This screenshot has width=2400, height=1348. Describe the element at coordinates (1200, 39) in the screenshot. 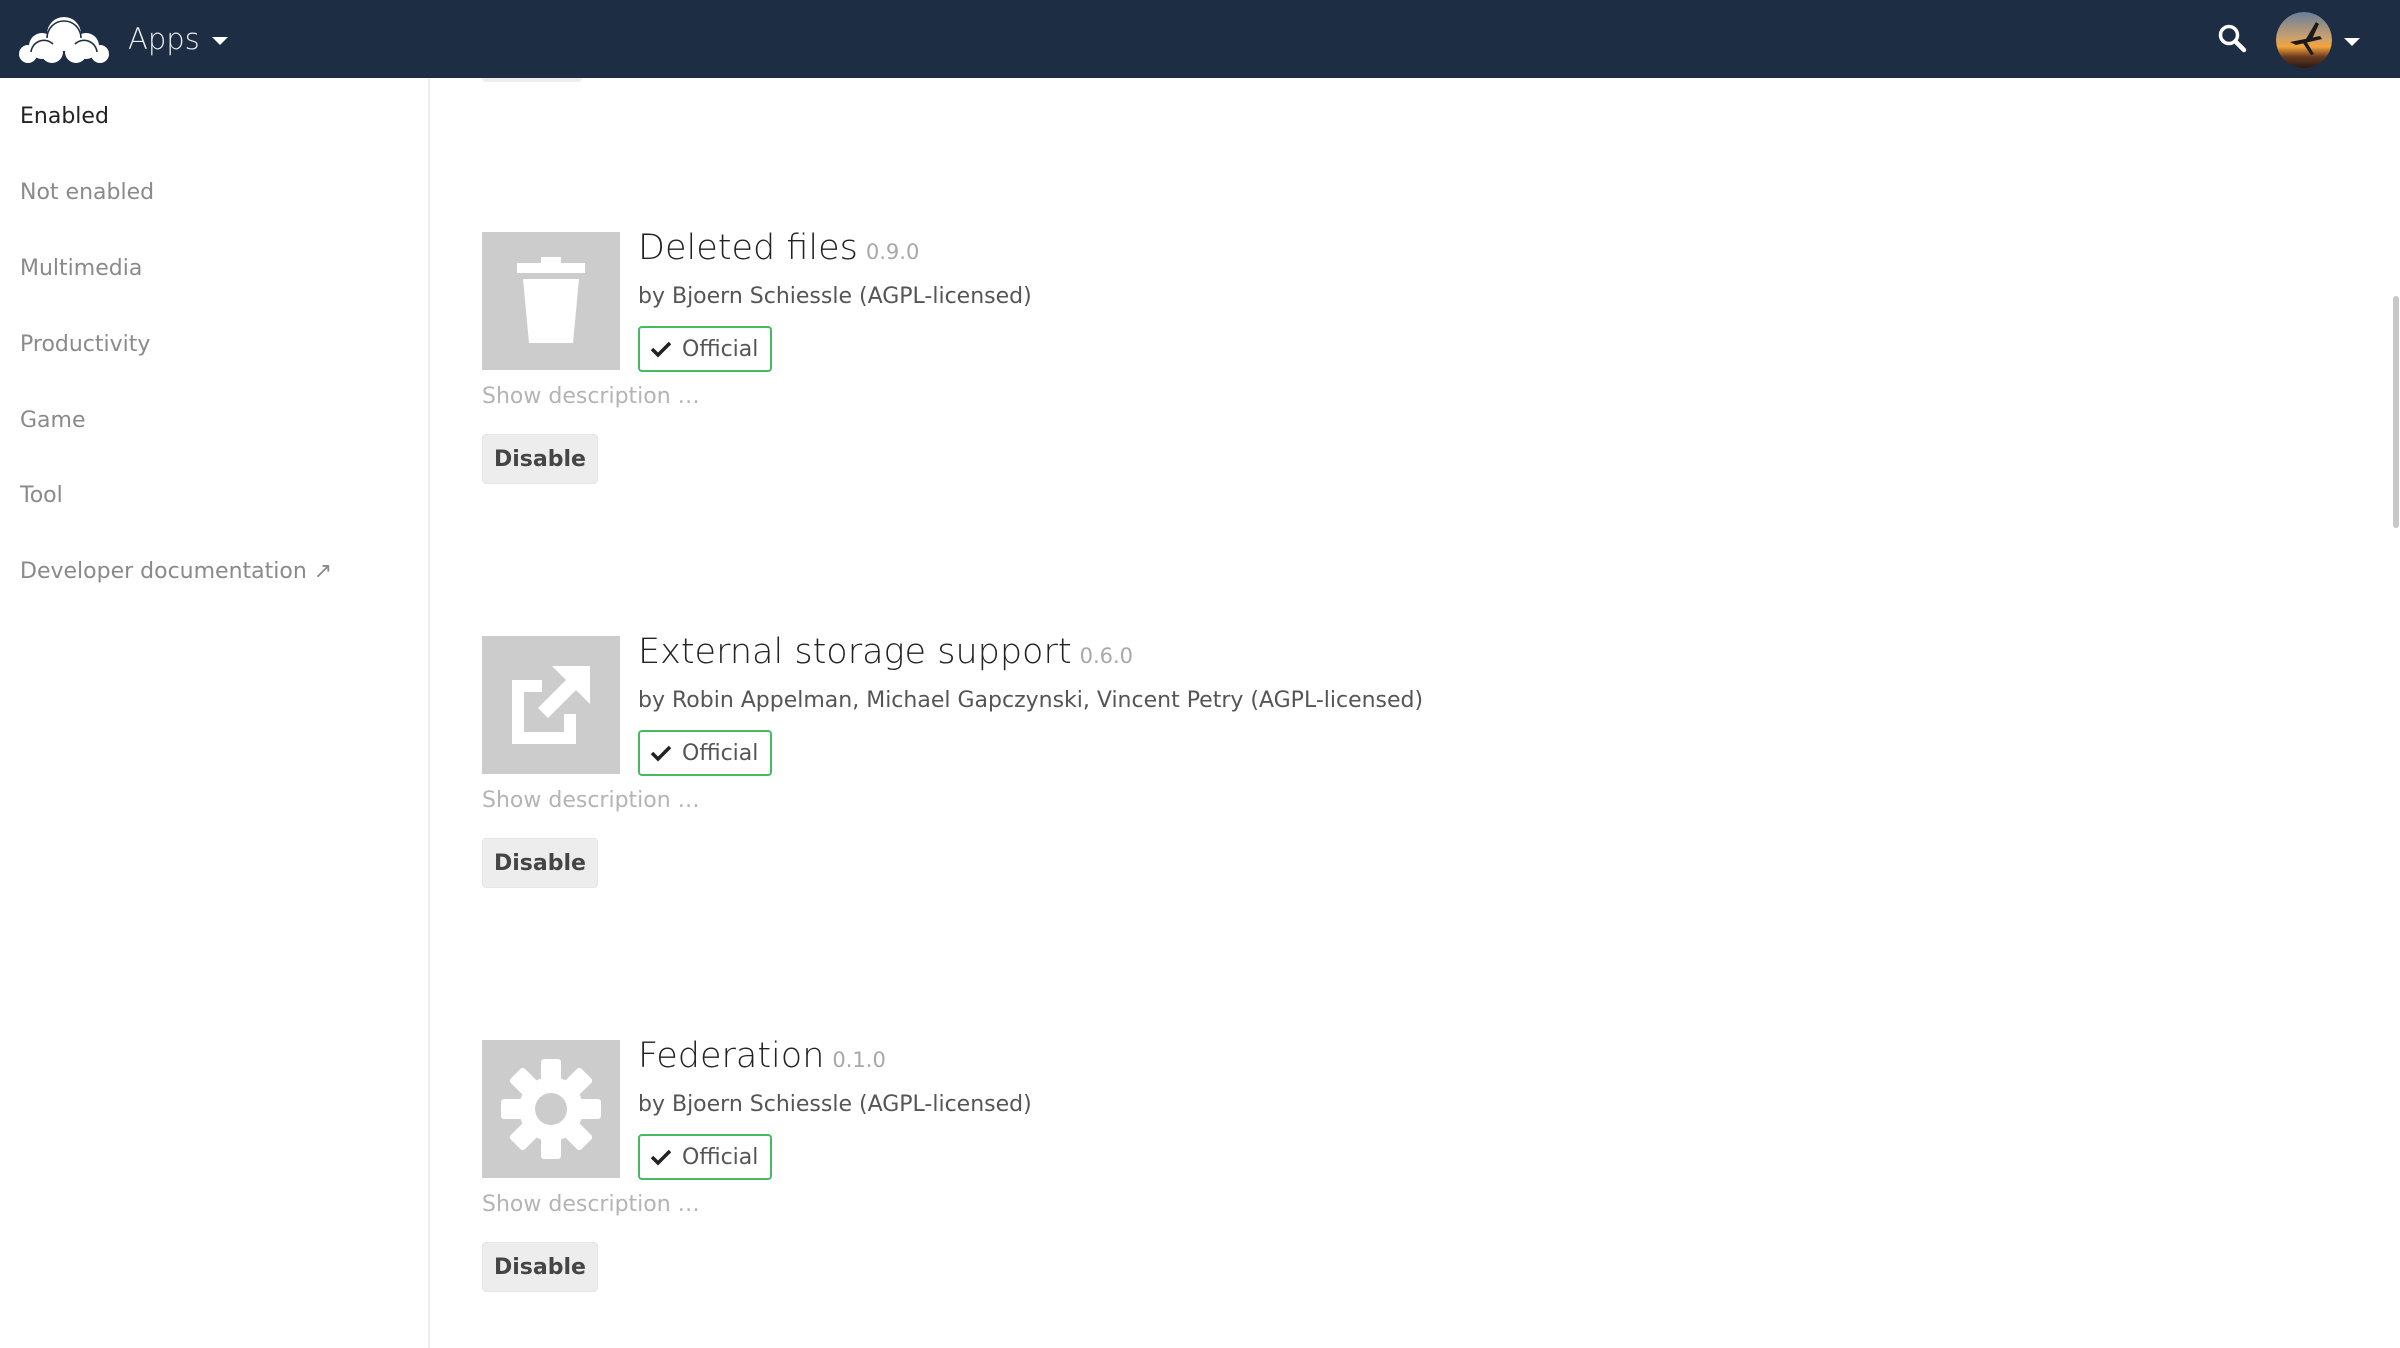

I see `header-bar: Apps` at that location.